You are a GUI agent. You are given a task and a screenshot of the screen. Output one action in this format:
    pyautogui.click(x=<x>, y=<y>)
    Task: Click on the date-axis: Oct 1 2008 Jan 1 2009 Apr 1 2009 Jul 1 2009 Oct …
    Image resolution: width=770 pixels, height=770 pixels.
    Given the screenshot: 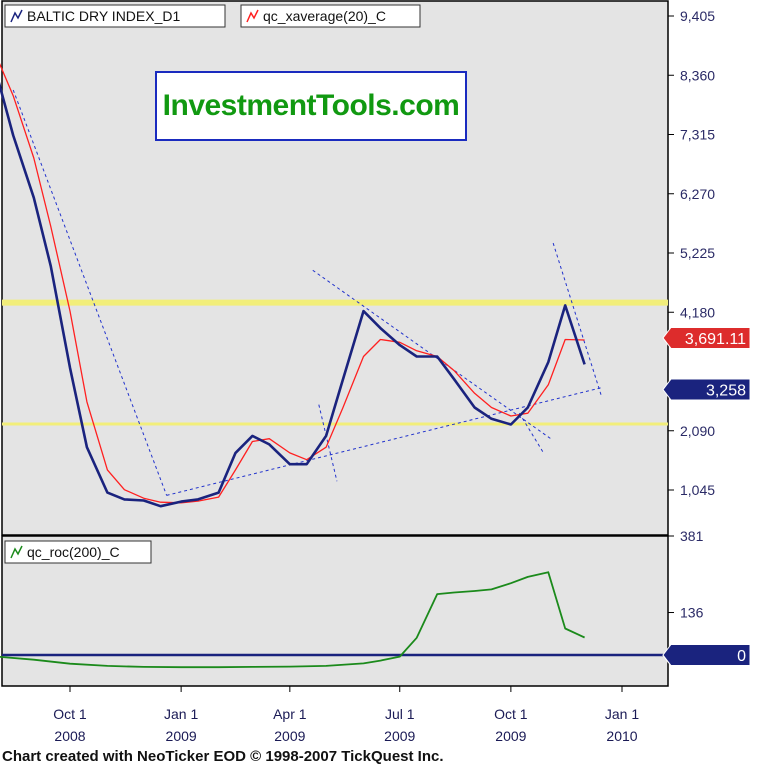 What is the action you would take?
    pyautogui.click(x=346, y=715)
    